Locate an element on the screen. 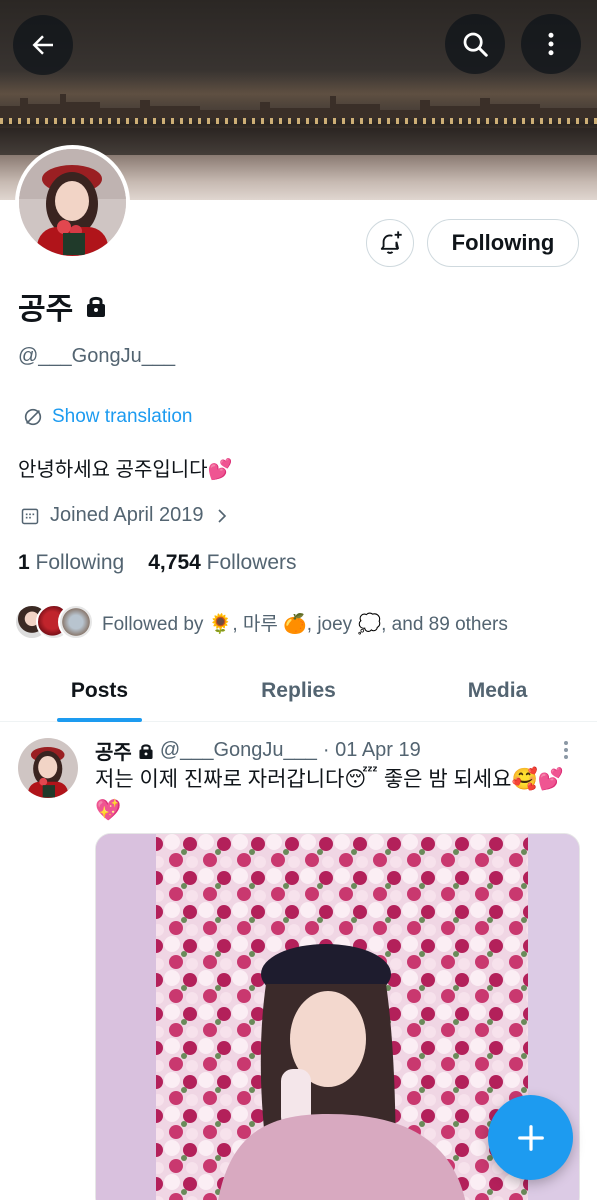  more-options-button is located at coordinates (551, 44).